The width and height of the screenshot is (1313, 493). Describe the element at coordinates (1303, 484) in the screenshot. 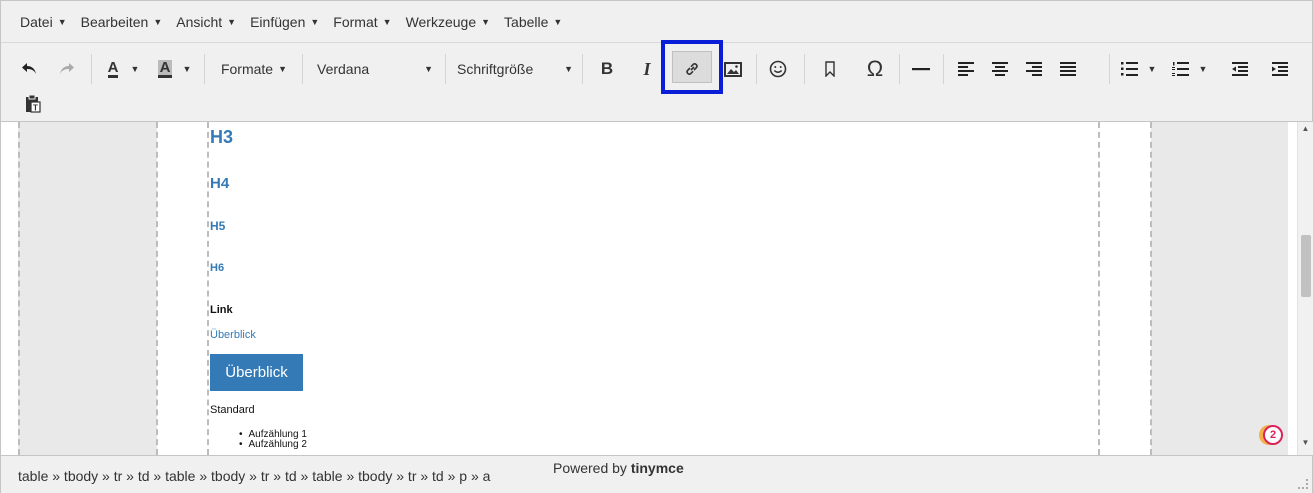

I see `resize-handle-icon` at that location.